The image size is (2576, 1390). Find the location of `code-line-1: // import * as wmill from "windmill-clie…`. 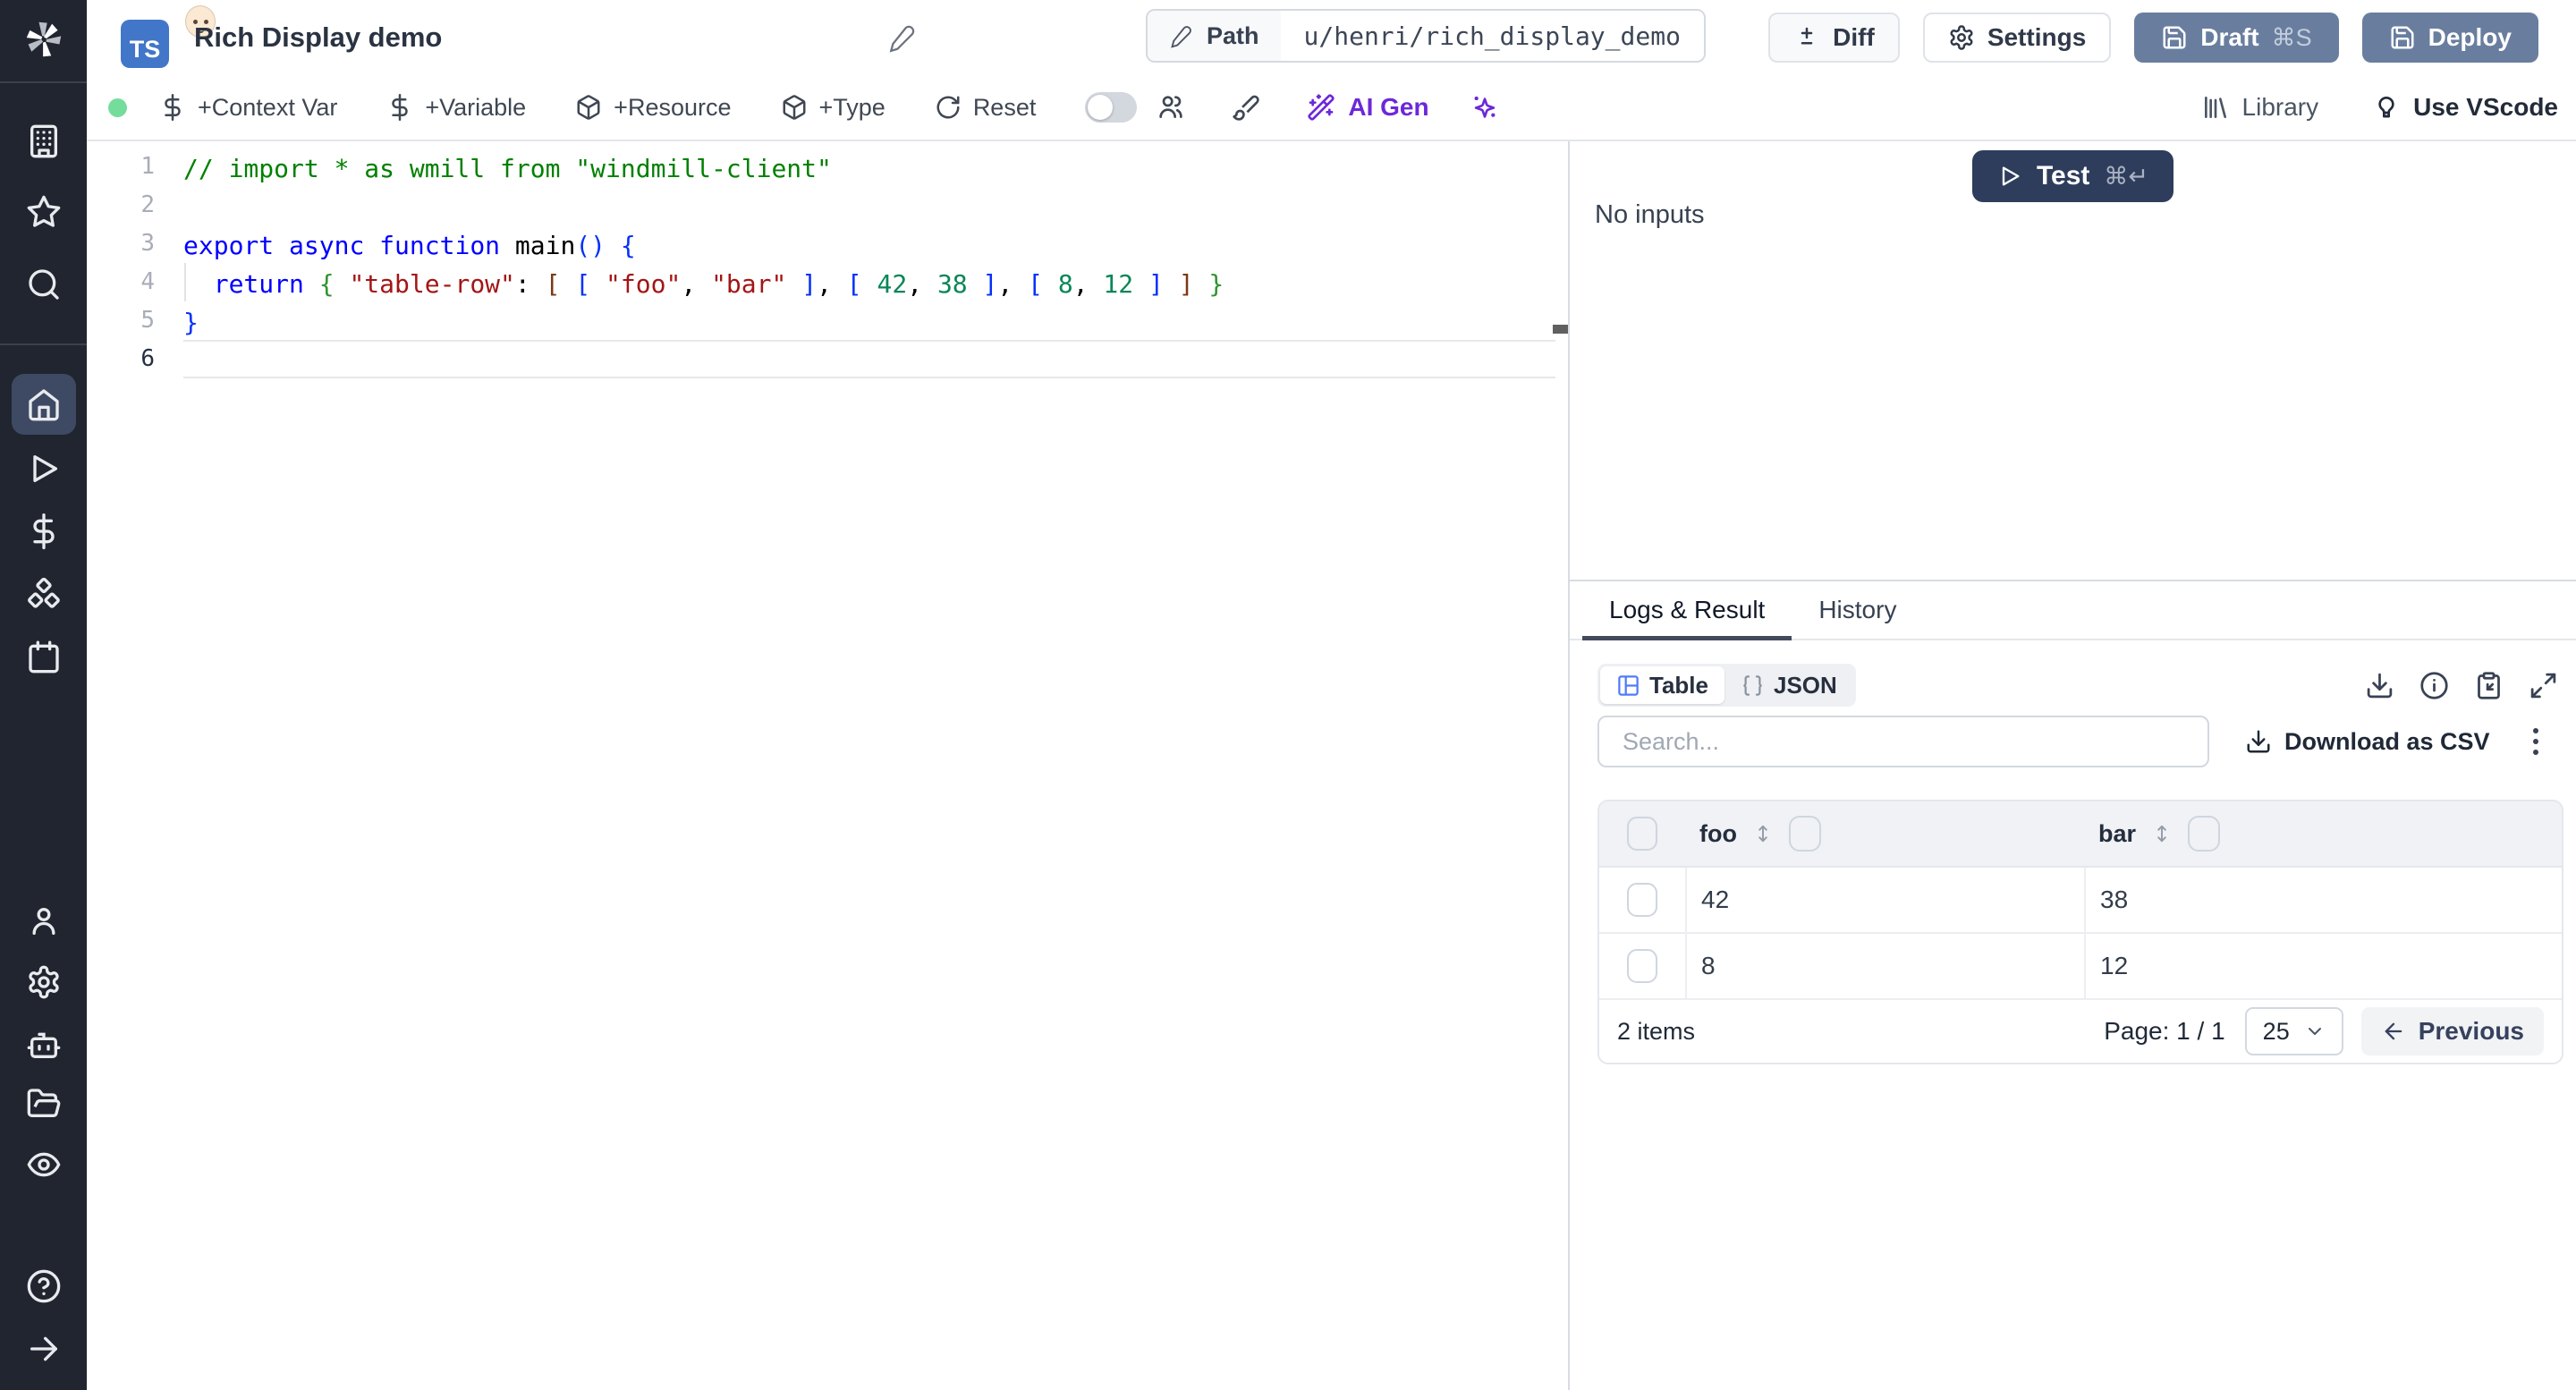

code-line-1: // import * as wmill from "windmill-clie… is located at coordinates (869, 167).